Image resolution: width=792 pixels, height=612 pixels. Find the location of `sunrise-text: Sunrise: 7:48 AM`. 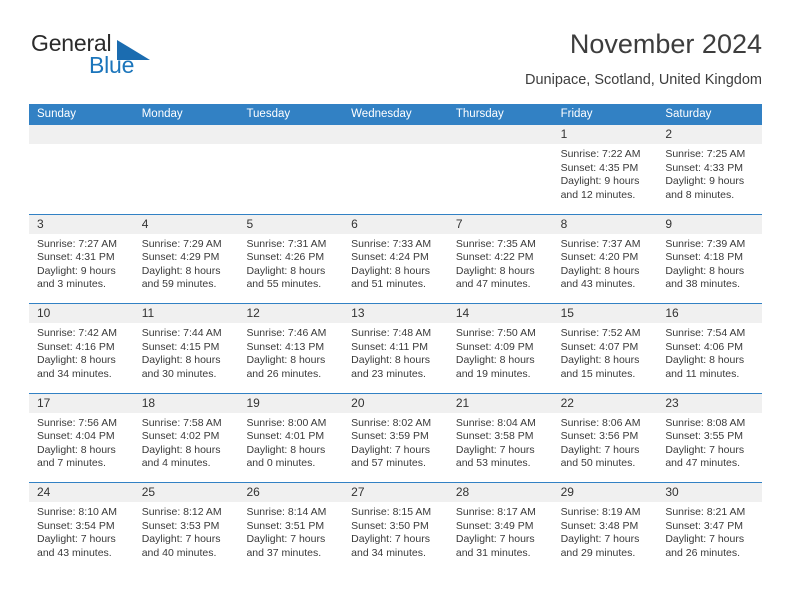

sunrise-text: Sunrise: 7:48 AM is located at coordinates (391, 333).